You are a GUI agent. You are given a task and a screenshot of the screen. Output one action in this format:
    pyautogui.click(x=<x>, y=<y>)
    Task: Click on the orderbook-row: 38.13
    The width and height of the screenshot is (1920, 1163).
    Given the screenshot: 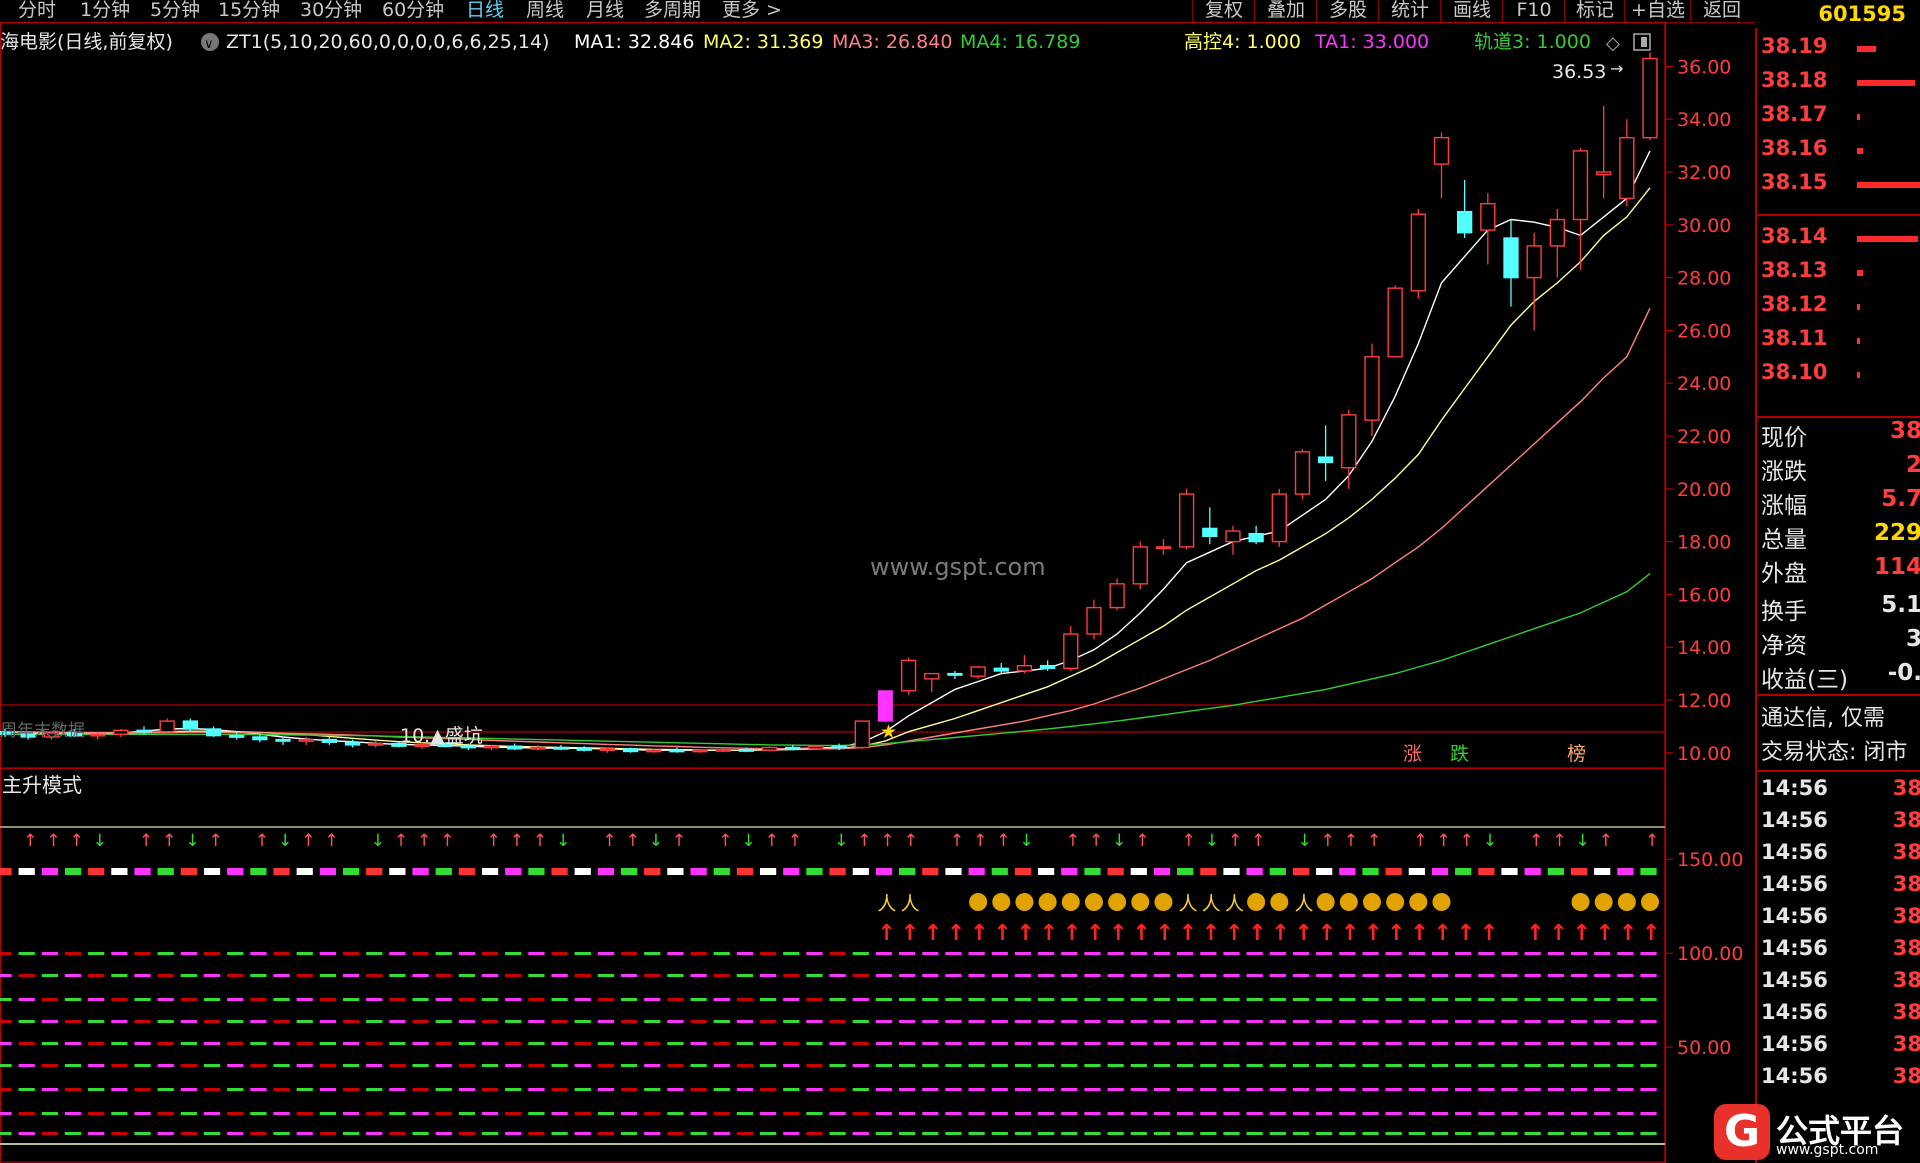 What is the action you would take?
    pyautogui.click(x=1838, y=275)
    